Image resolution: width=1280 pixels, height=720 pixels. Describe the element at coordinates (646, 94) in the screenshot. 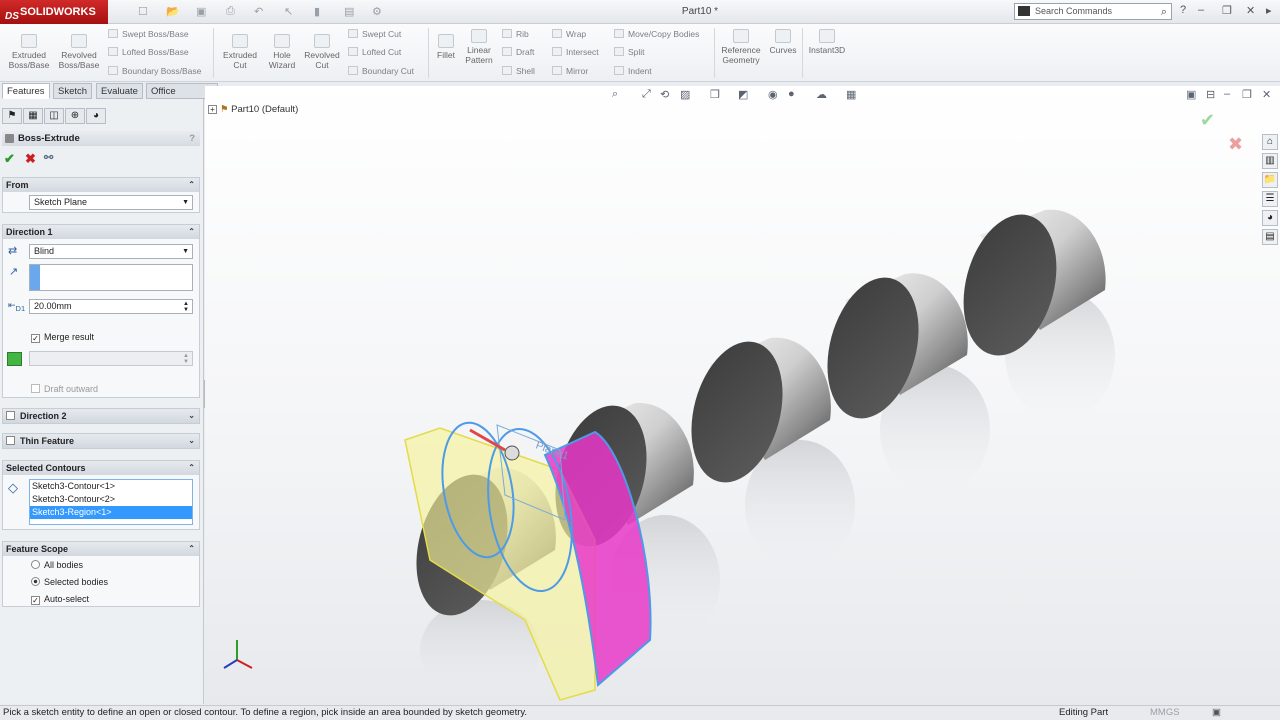

I see `zoom-to-area-icon: ⤢` at that location.